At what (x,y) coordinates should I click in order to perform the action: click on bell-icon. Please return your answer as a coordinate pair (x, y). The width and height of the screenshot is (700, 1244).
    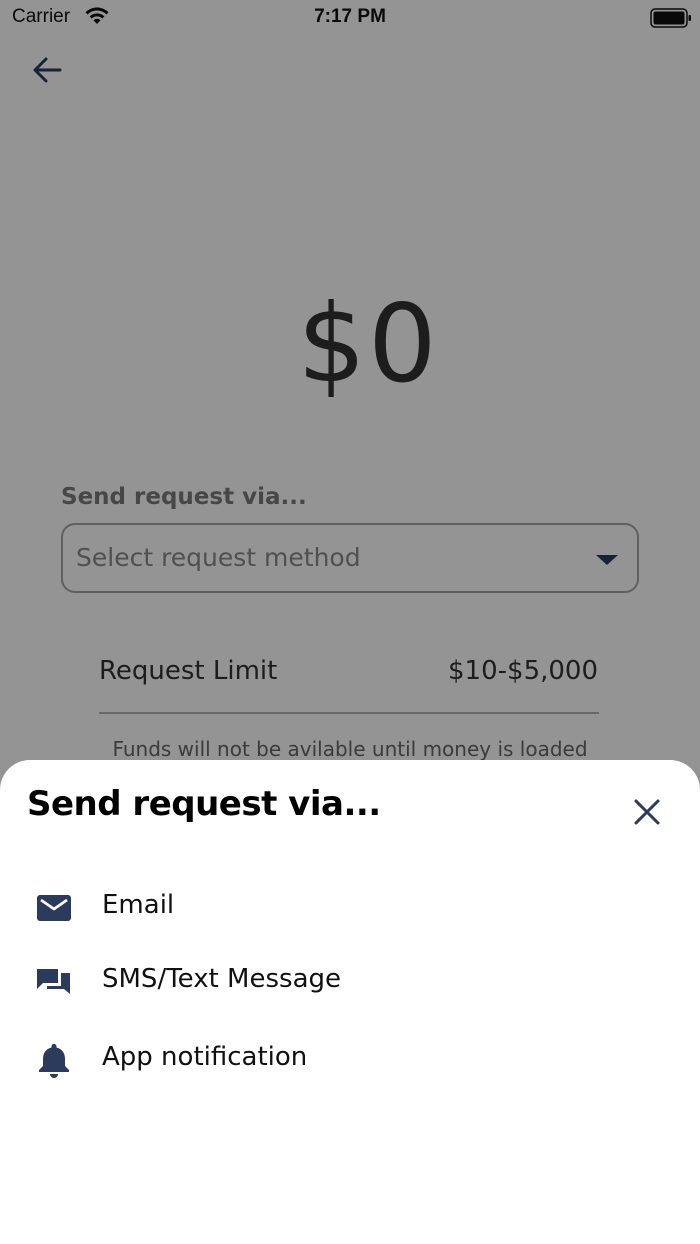
    Looking at the image, I should click on (54, 1060).